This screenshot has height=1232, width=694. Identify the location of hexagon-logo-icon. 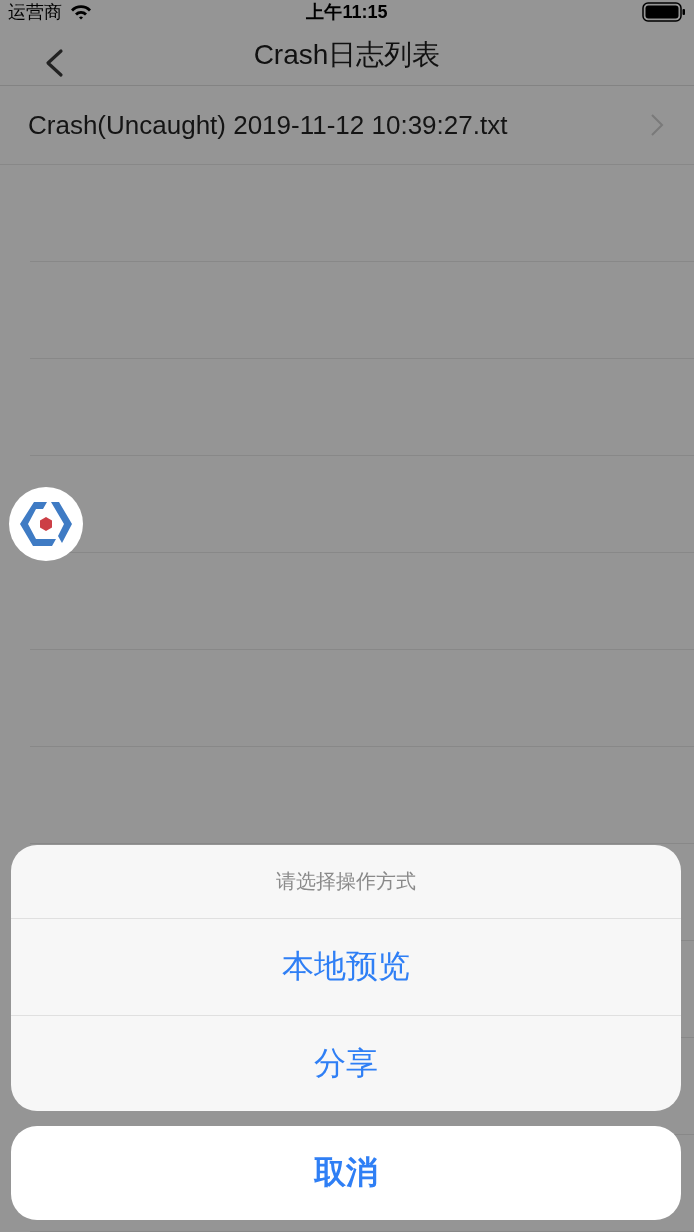
(46, 524).